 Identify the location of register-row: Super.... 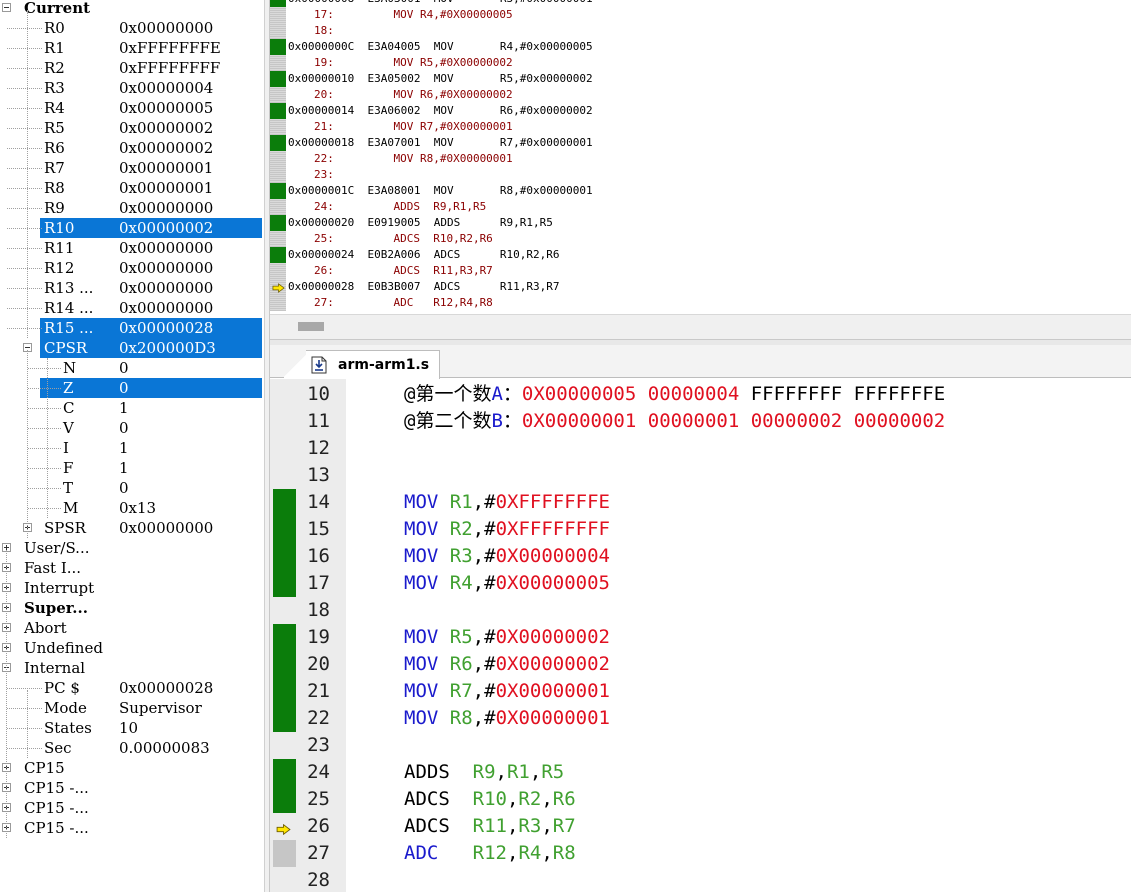
(131, 608).